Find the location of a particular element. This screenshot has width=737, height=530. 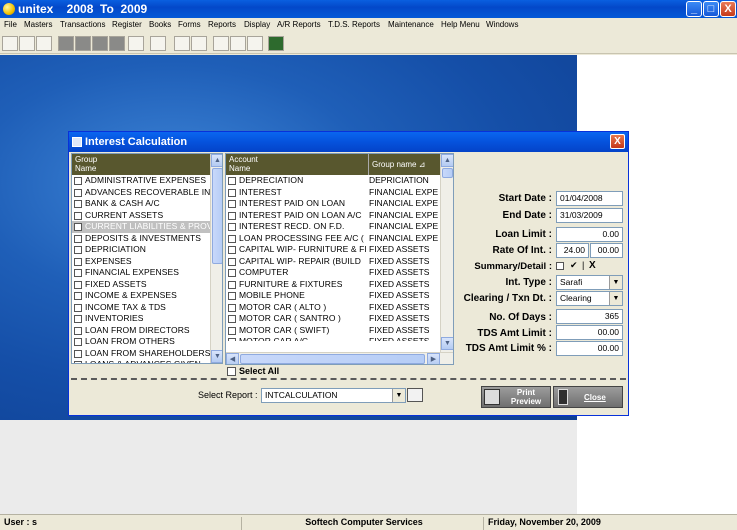

group-row: ADVANCES RECOVERABLE IN is located at coordinates (141, 193).